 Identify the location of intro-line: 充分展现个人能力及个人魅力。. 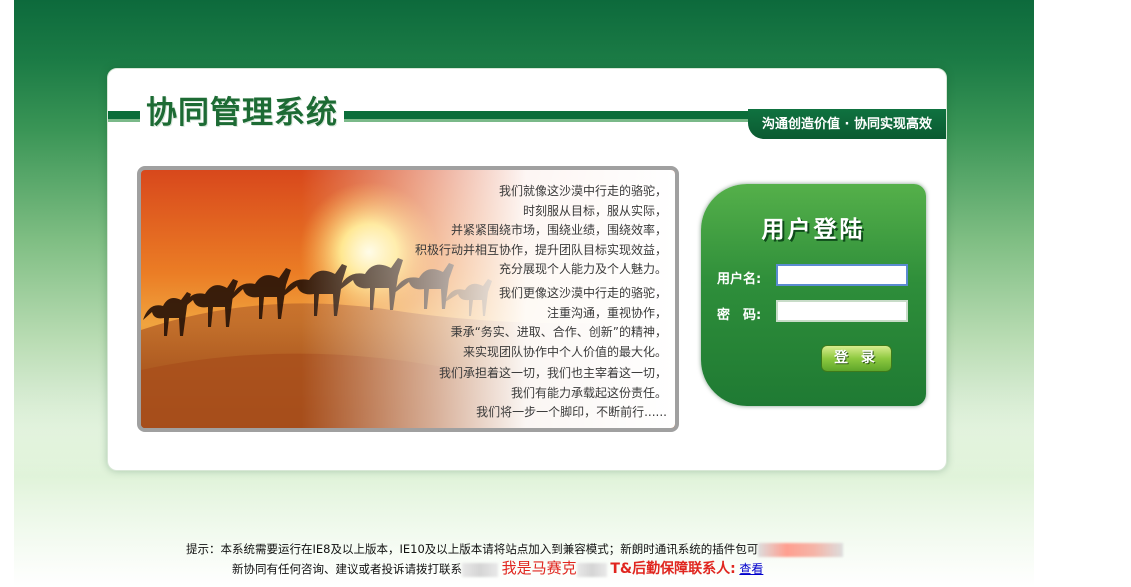
(582, 269).